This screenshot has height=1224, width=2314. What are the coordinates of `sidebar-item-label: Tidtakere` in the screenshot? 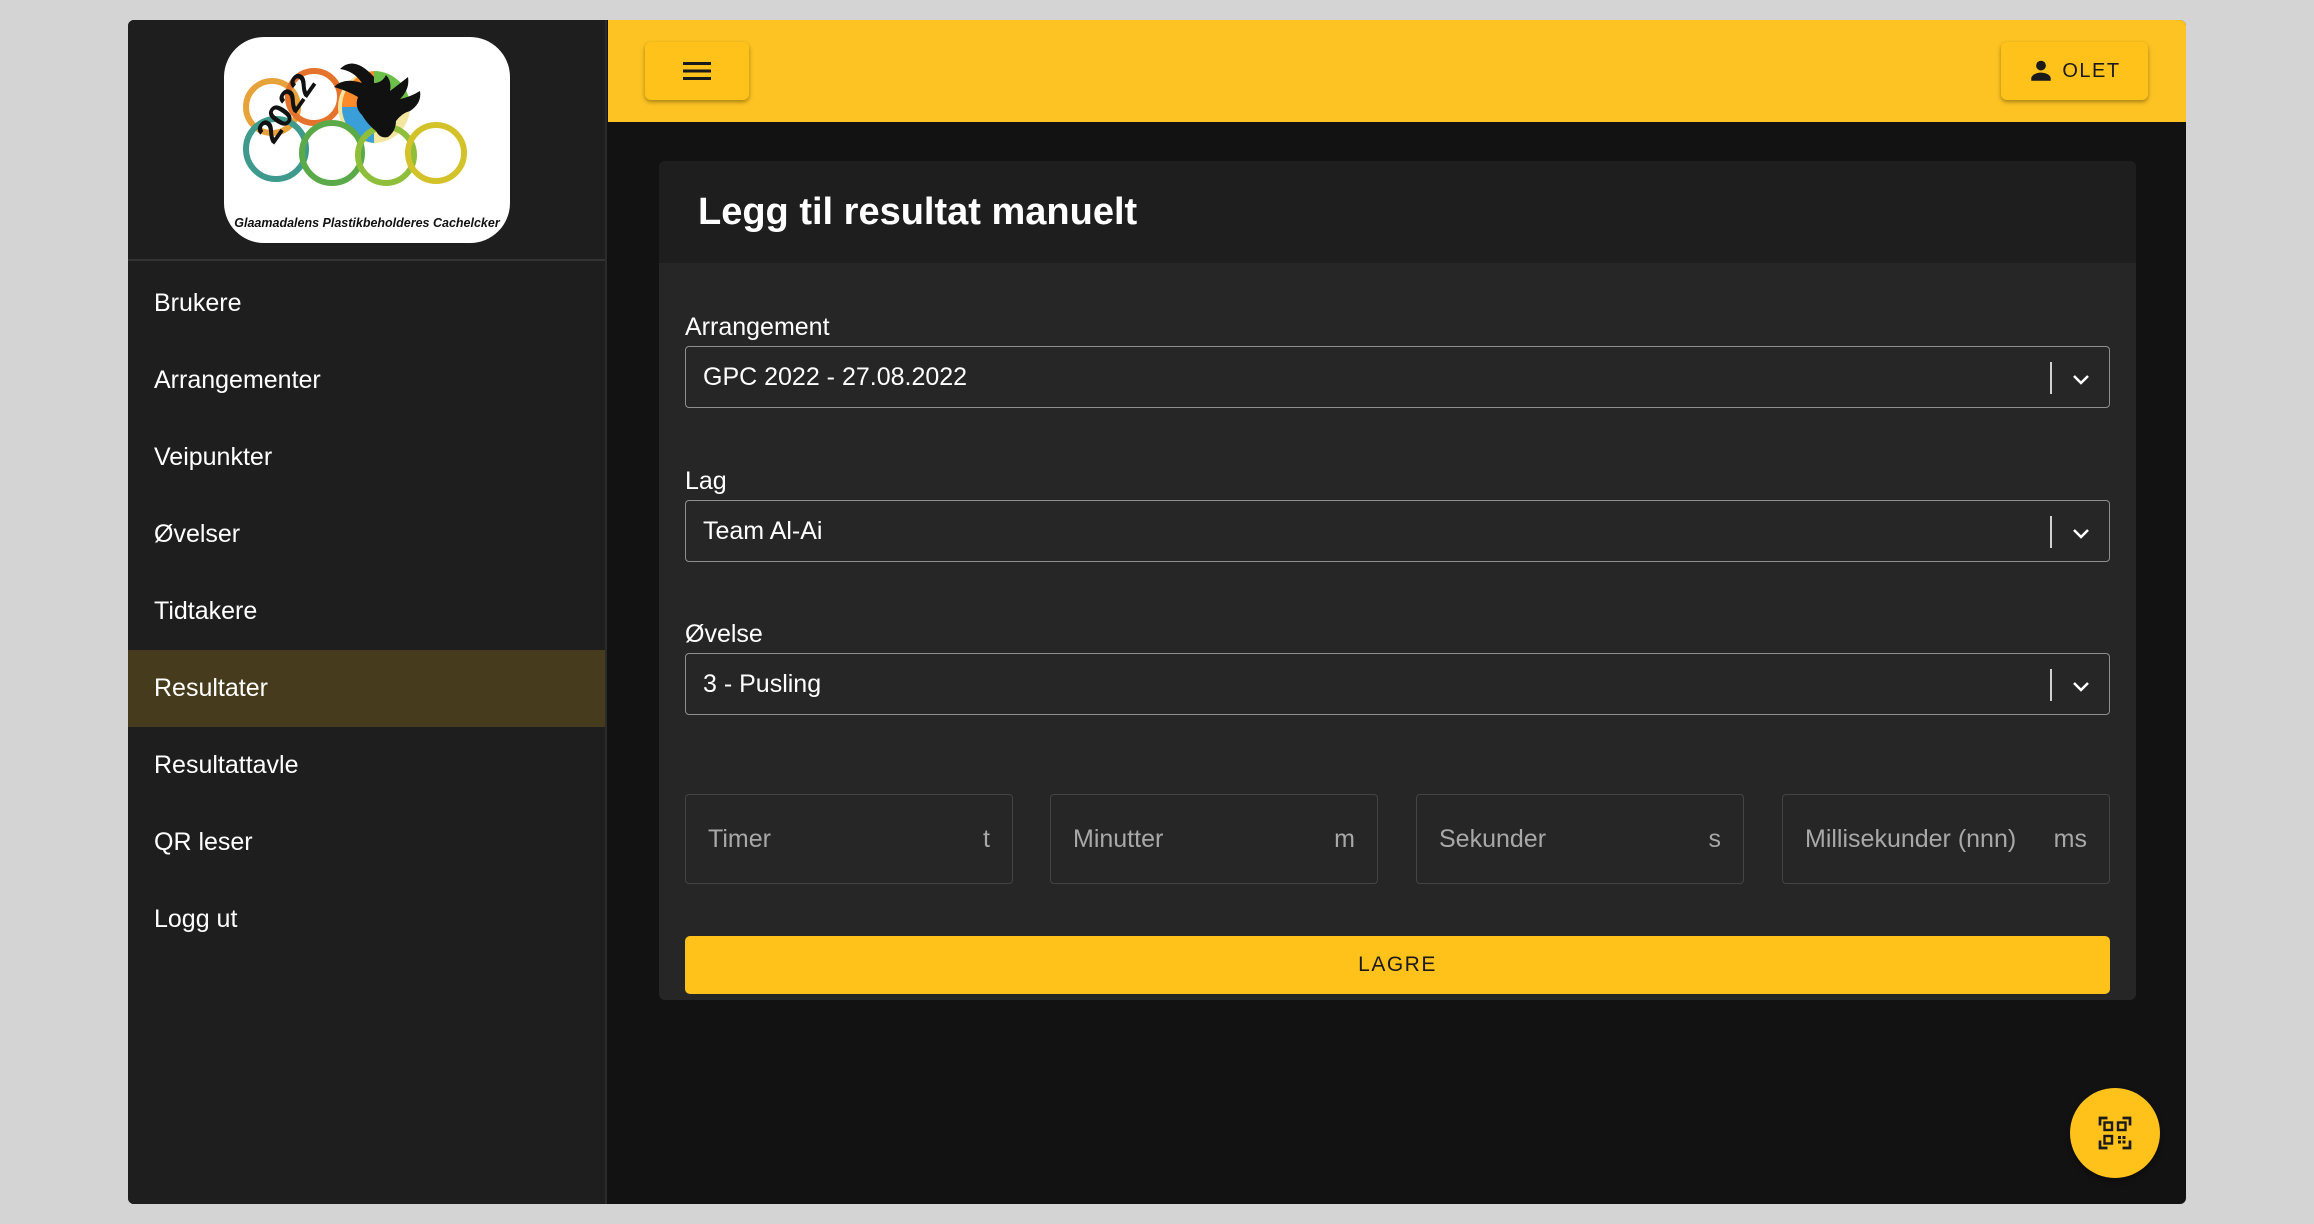 It's located at (206, 611).